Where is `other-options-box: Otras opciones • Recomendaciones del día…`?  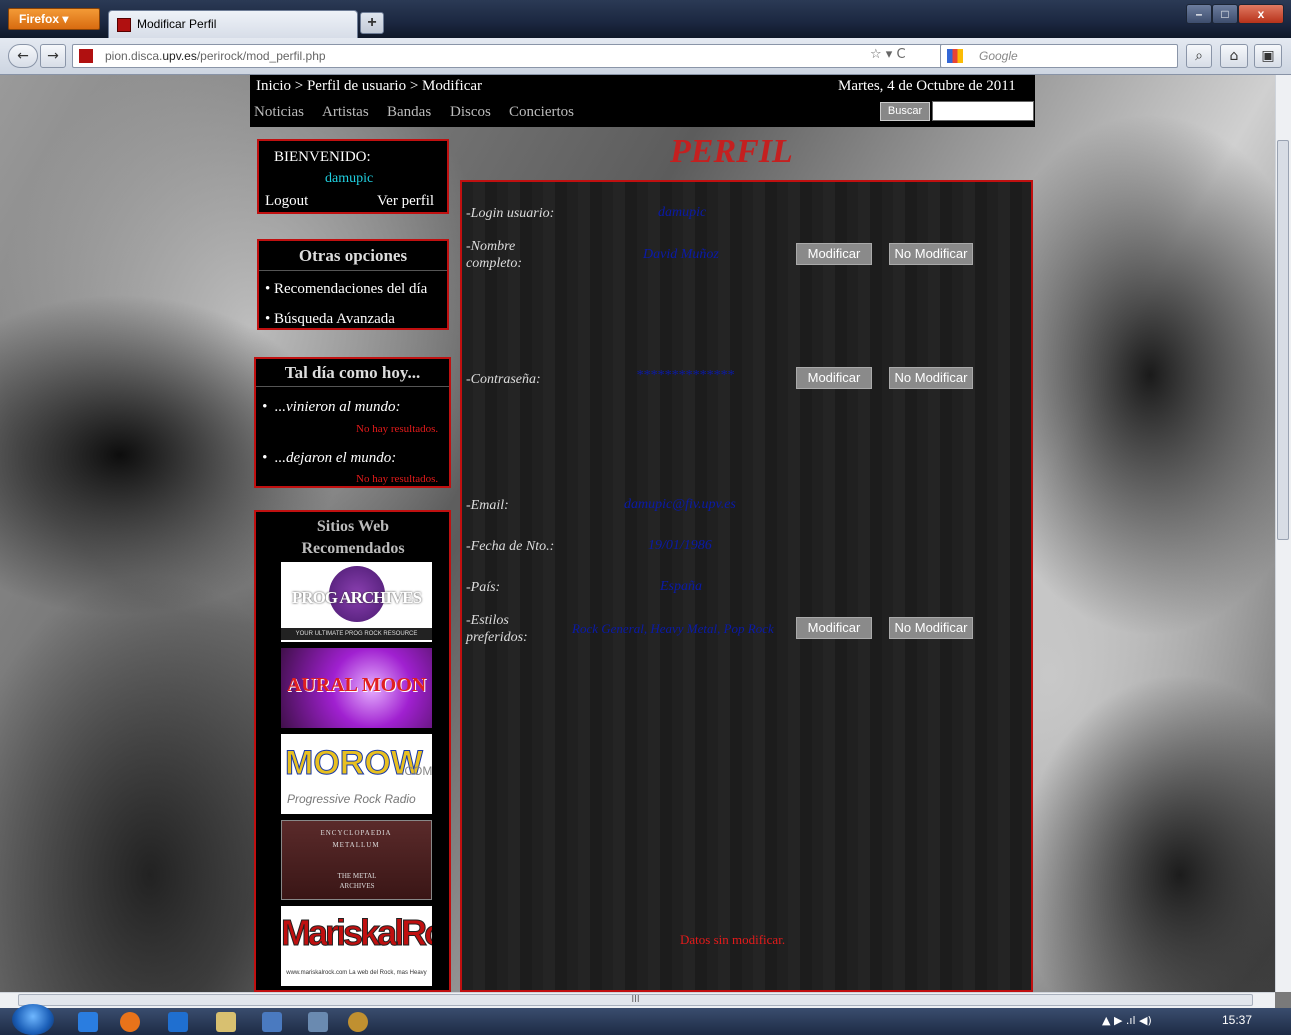
other-options-box: Otras opciones • Recomendaciones del día… is located at coordinates (353, 284).